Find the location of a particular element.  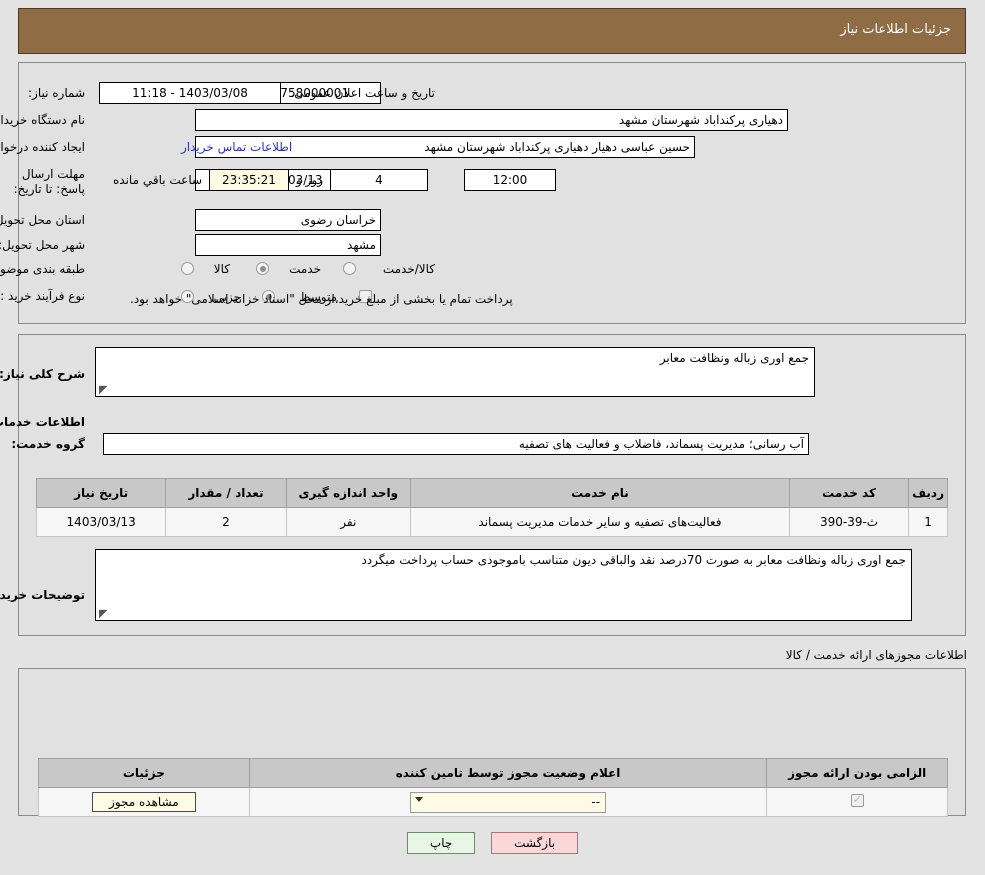

category-label: طبقه بندی موضوعی: is located at coordinates (42, 269).